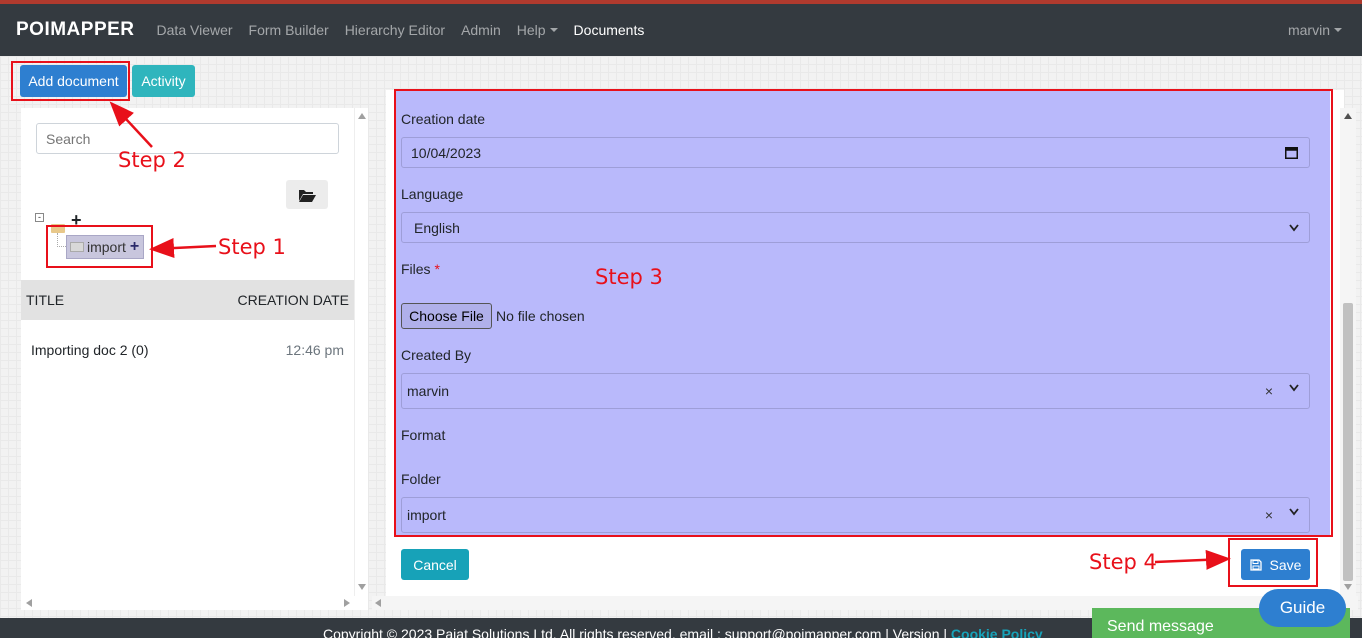  I want to click on activity-button: Activity, so click(163, 81).